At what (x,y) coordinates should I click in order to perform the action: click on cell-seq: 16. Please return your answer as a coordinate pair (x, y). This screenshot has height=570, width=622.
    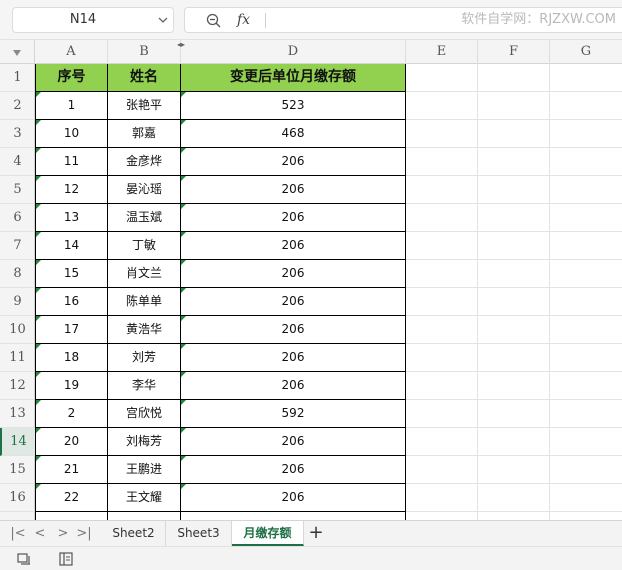
    Looking at the image, I should click on (71, 302).